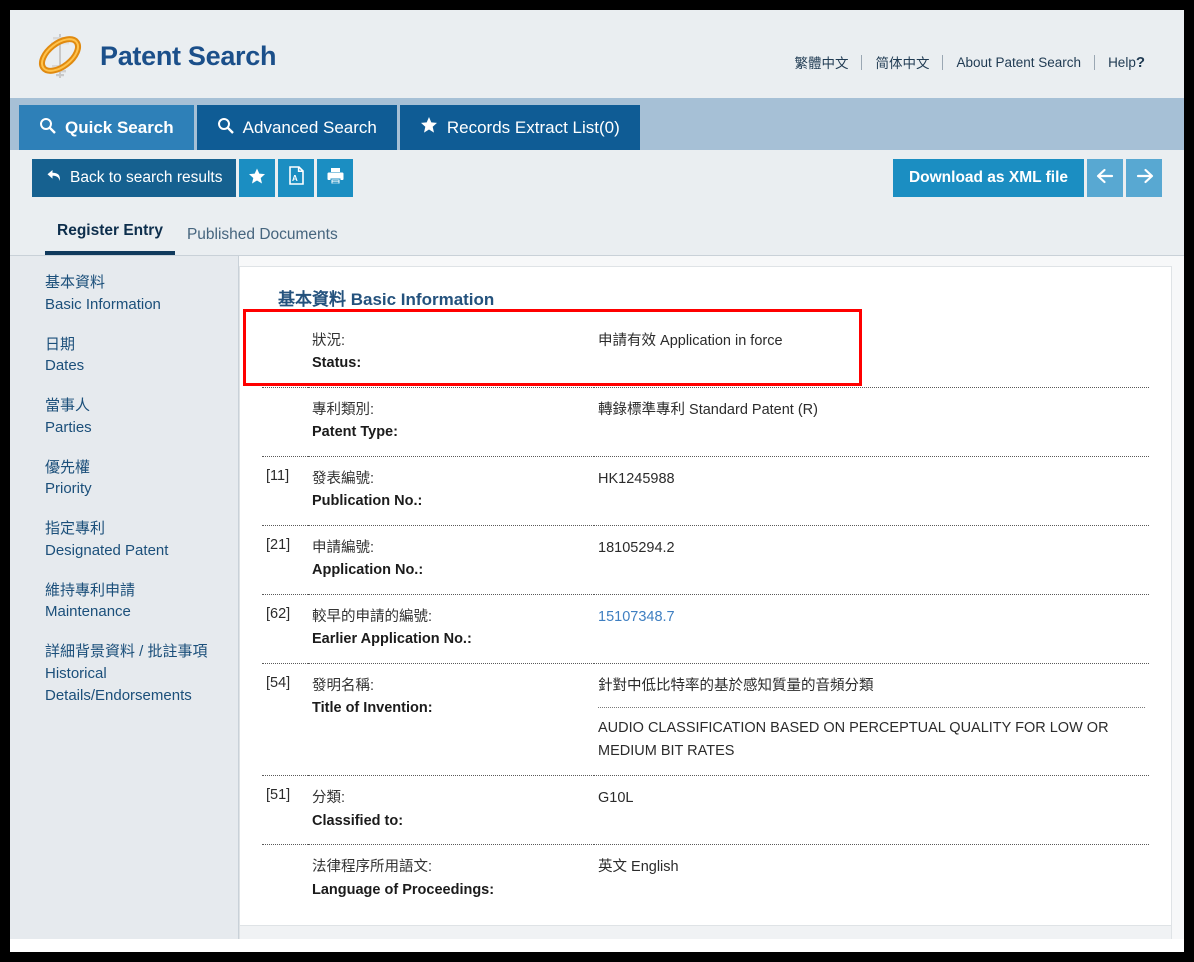  I want to click on back-button-label: Back to search results, so click(146, 177).